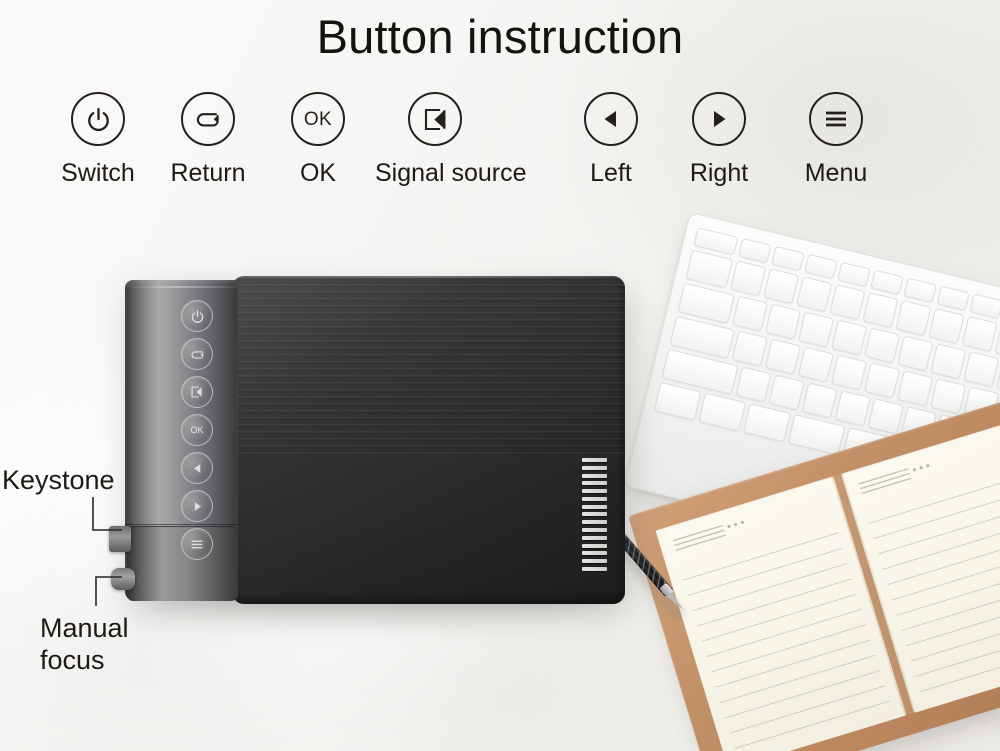 Image resolution: width=1000 pixels, height=751 pixels. What do you see at coordinates (594, 514) in the screenshot?
I see `projector-vent-grille` at bounding box center [594, 514].